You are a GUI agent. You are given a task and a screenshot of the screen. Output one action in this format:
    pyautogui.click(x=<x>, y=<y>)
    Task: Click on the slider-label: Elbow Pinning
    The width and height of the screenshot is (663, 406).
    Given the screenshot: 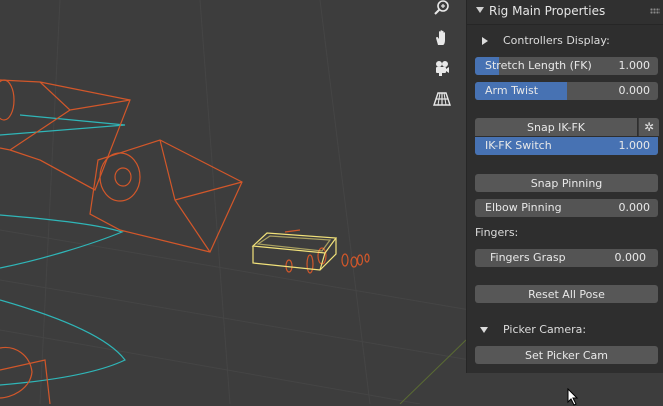 What is the action you would take?
    pyautogui.click(x=523, y=207)
    